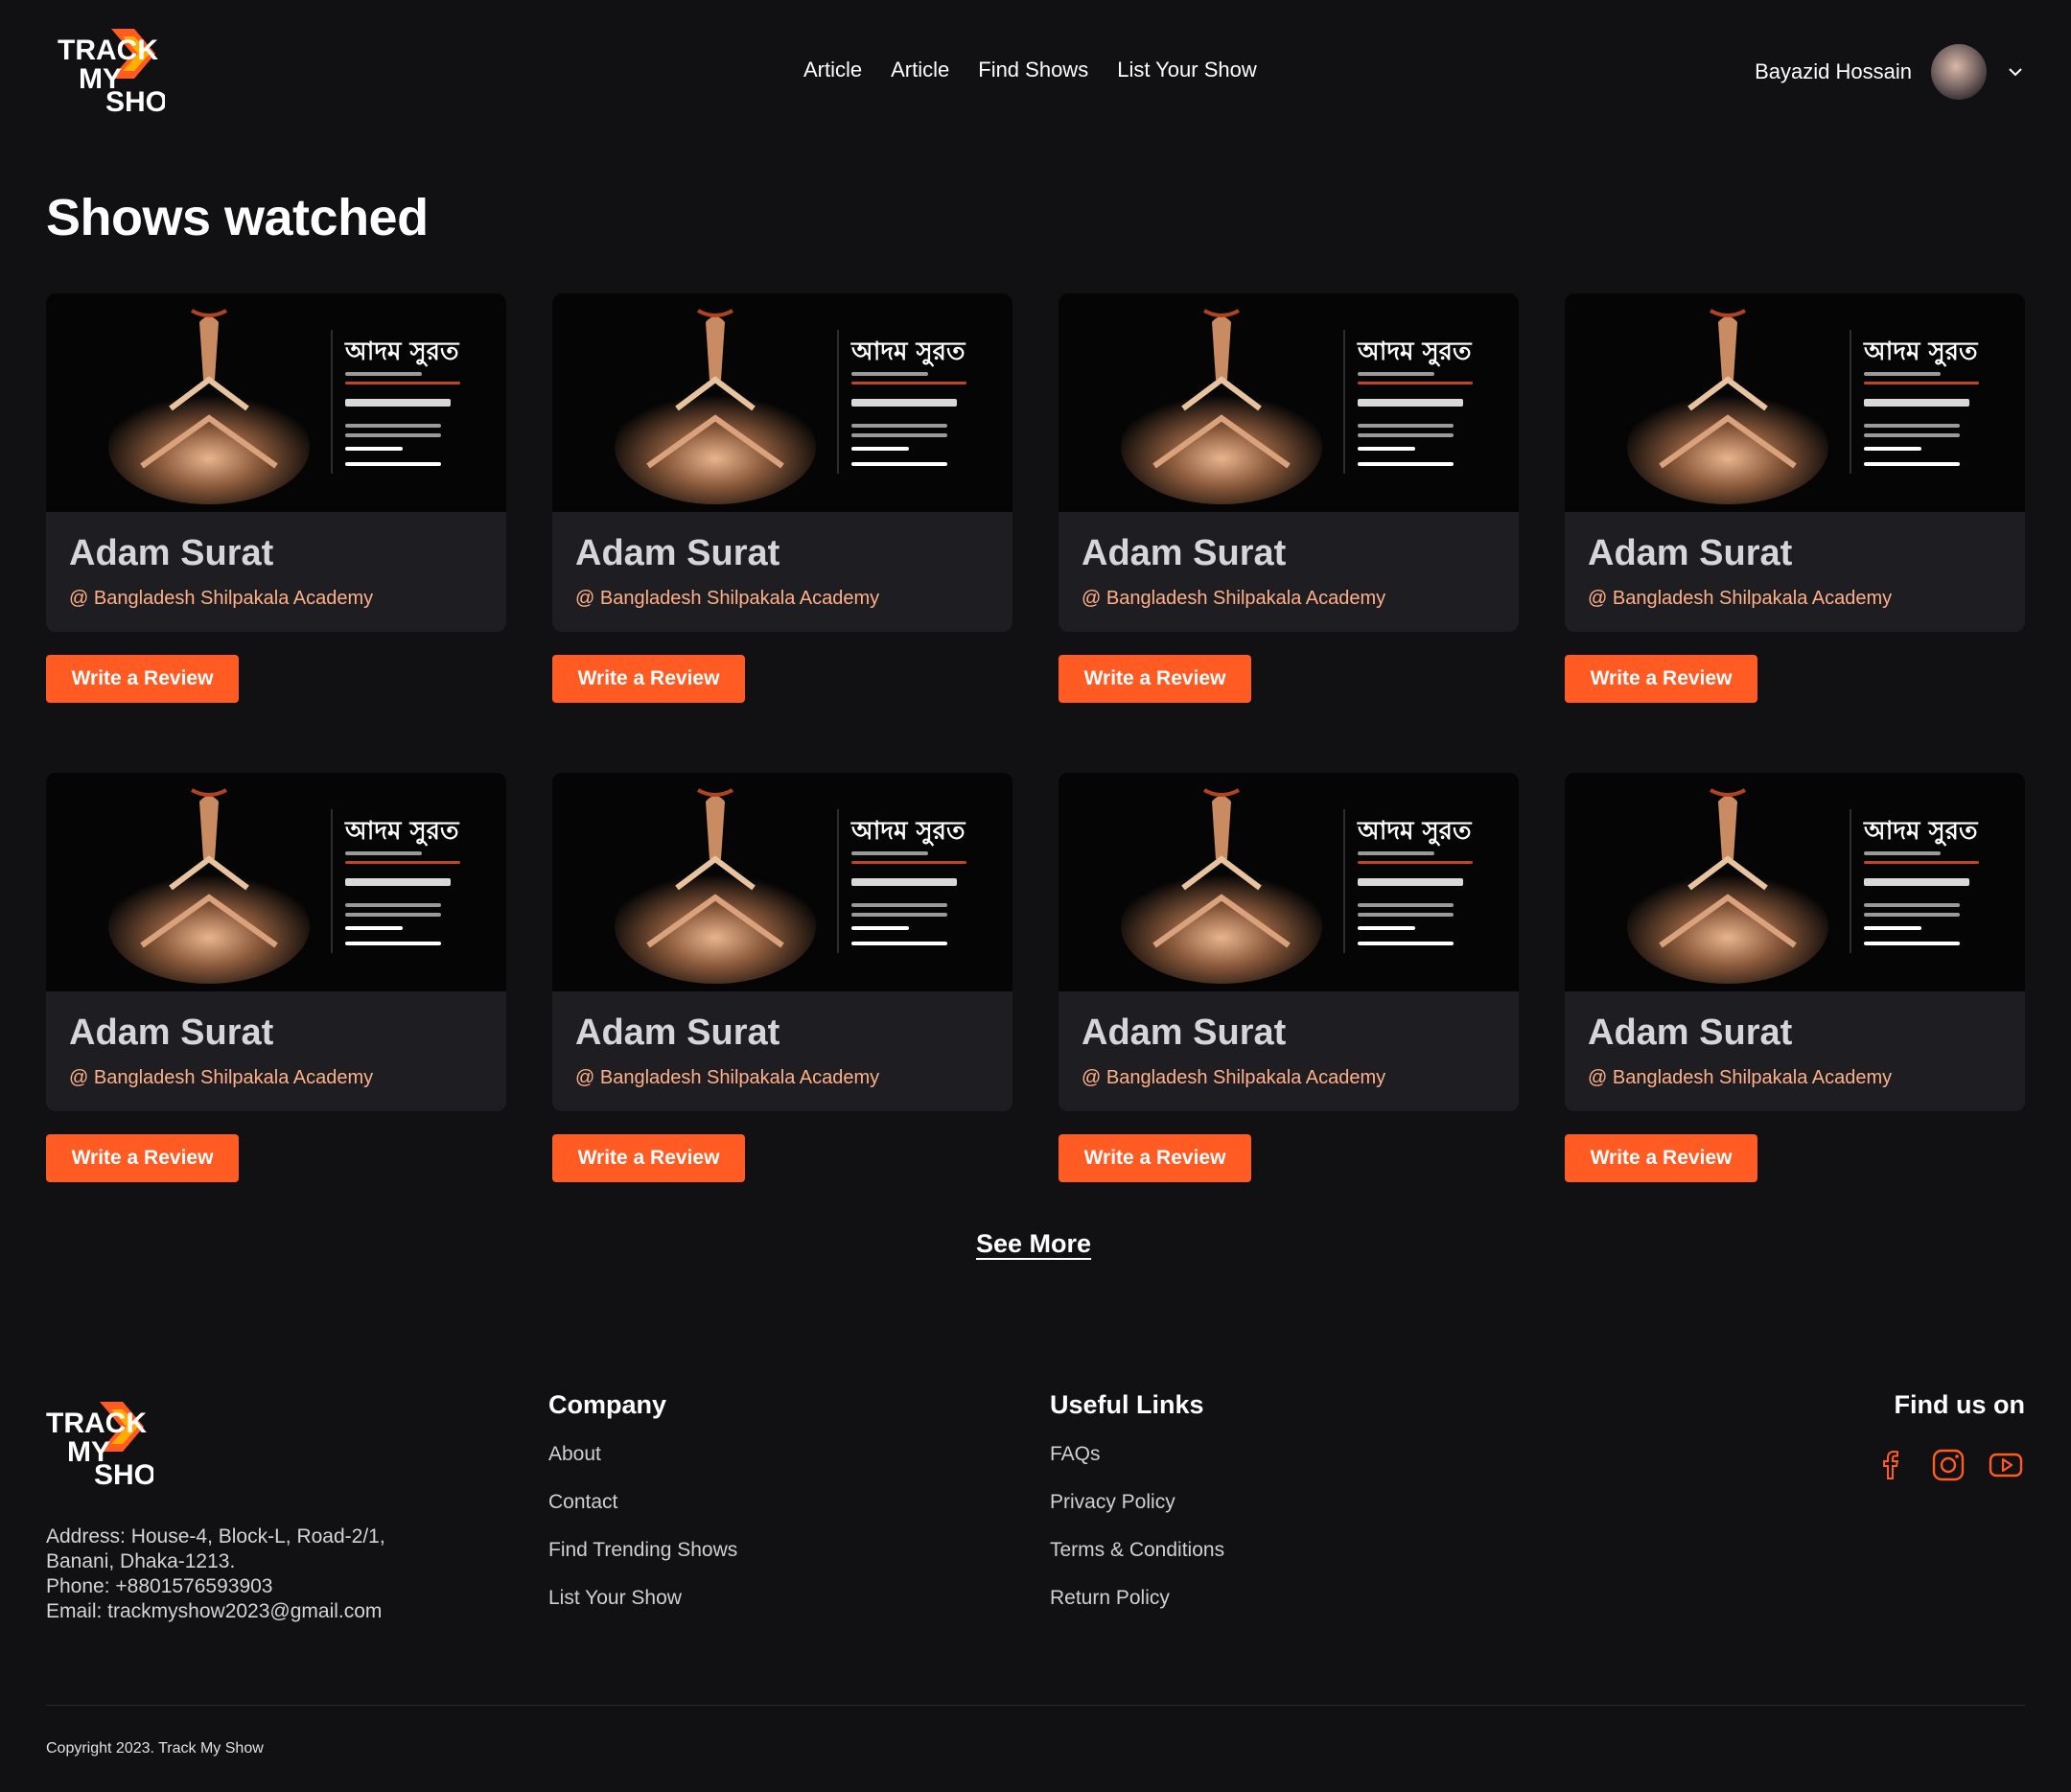  What do you see at coordinates (1137, 1599) in the screenshot?
I see `footer-link-return: Return Policy` at bounding box center [1137, 1599].